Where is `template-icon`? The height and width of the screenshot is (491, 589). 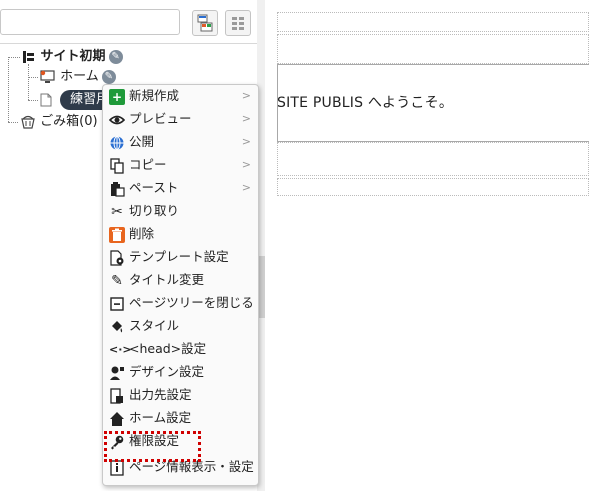
template-icon is located at coordinates (117, 257).